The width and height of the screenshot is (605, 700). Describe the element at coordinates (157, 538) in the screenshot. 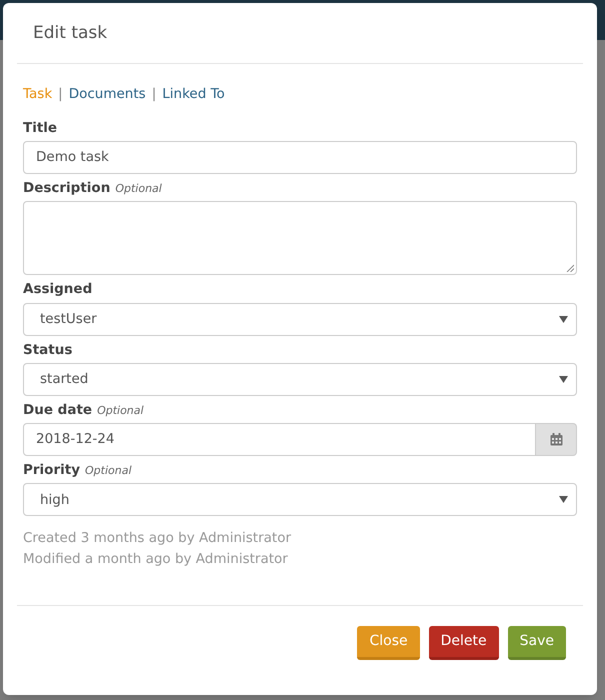

I see `history-text: Created 3 months ago by Administrator` at that location.